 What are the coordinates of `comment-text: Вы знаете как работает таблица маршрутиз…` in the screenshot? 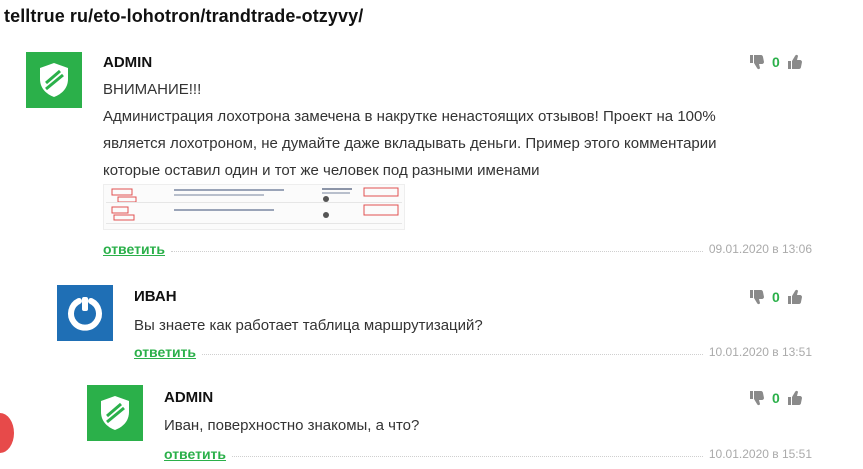 It's located at (434, 325).